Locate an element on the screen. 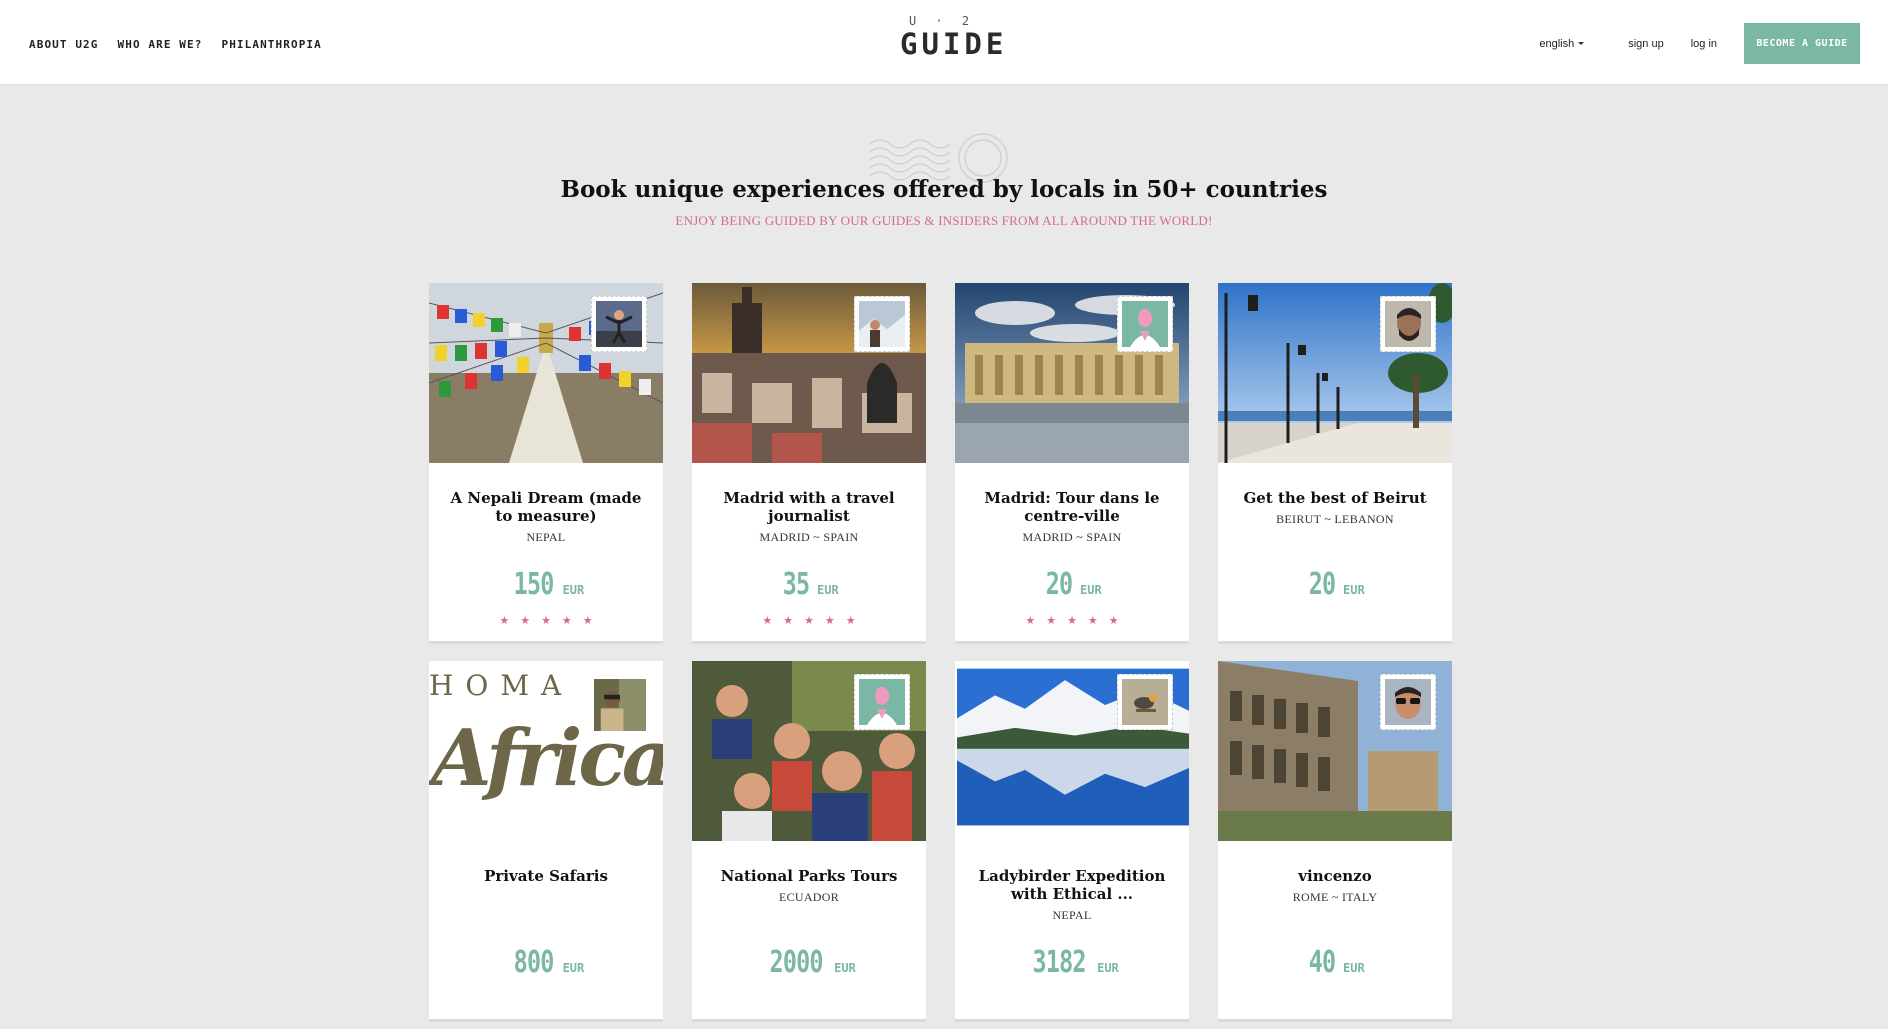  caret-down-icon is located at coordinates (1581, 43).